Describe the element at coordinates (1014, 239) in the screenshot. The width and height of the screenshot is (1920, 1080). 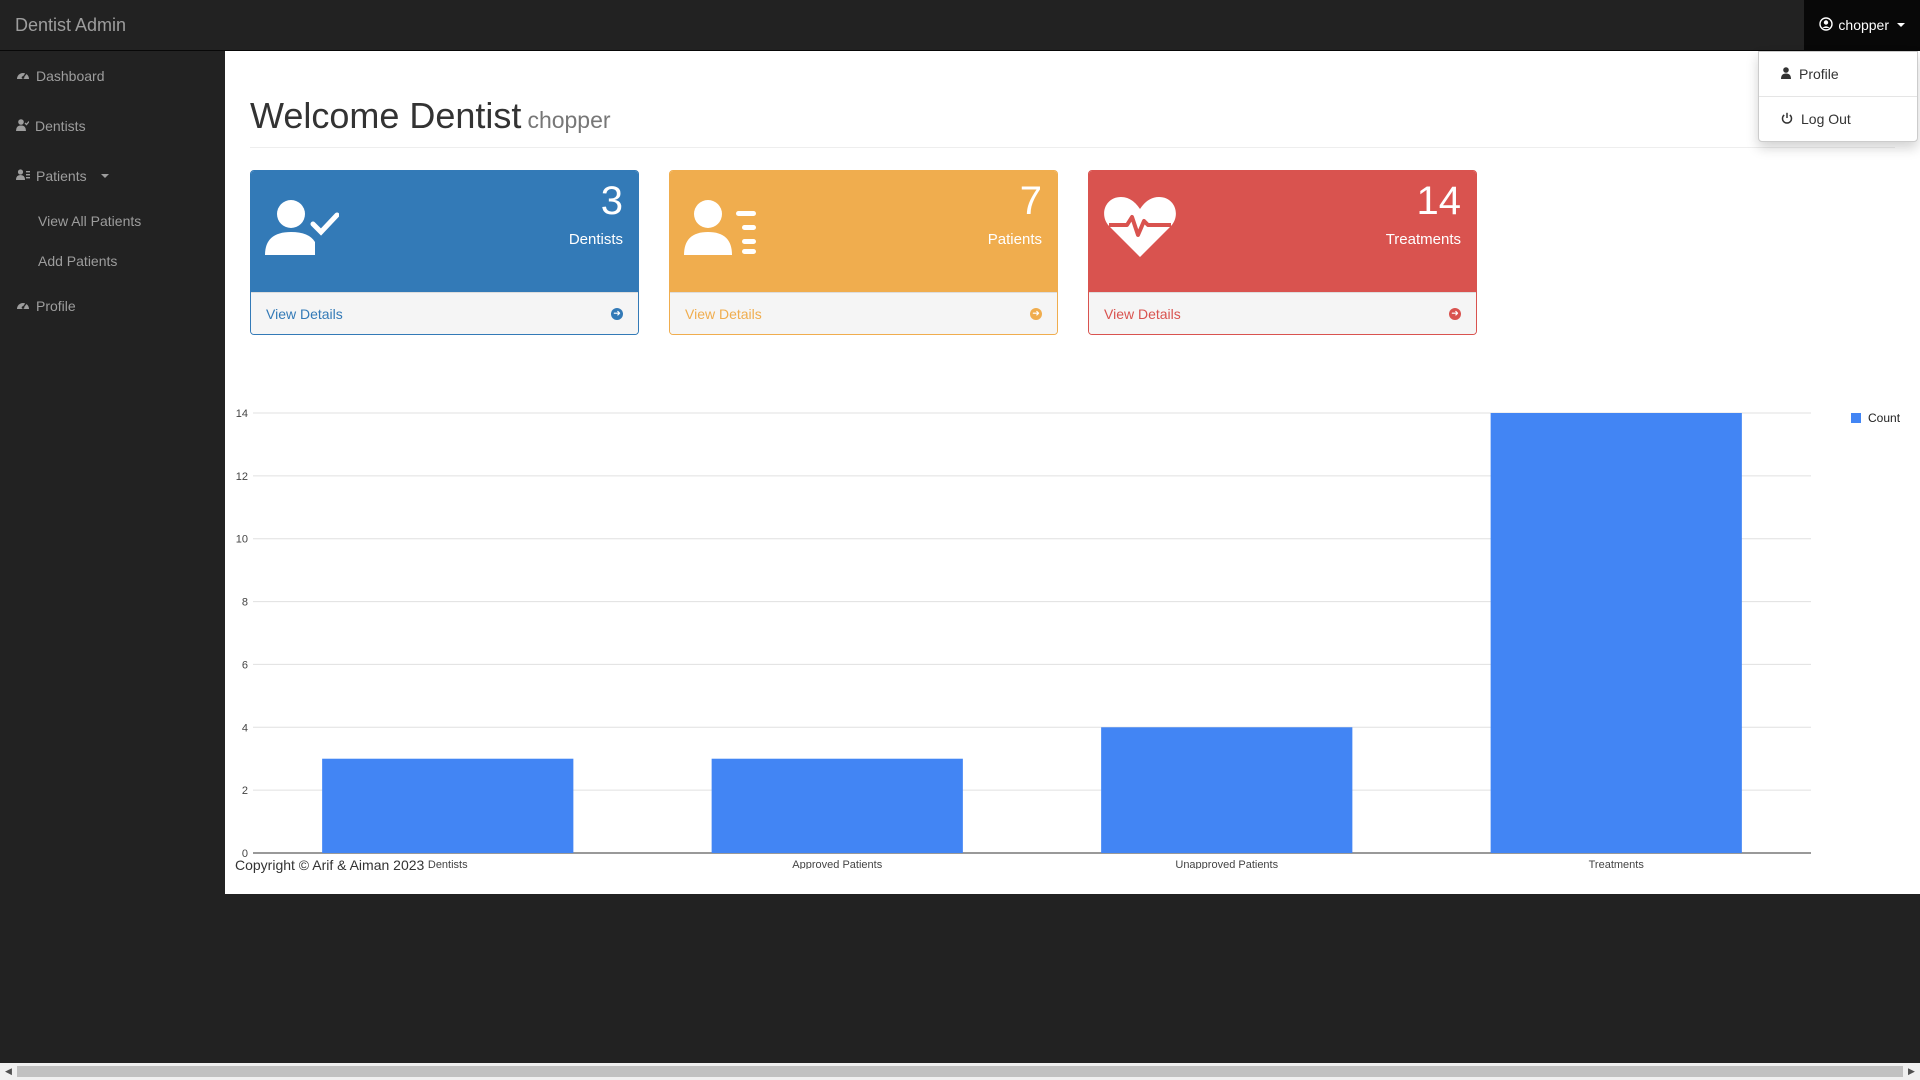
I see `patients-label: Patients` at that location.